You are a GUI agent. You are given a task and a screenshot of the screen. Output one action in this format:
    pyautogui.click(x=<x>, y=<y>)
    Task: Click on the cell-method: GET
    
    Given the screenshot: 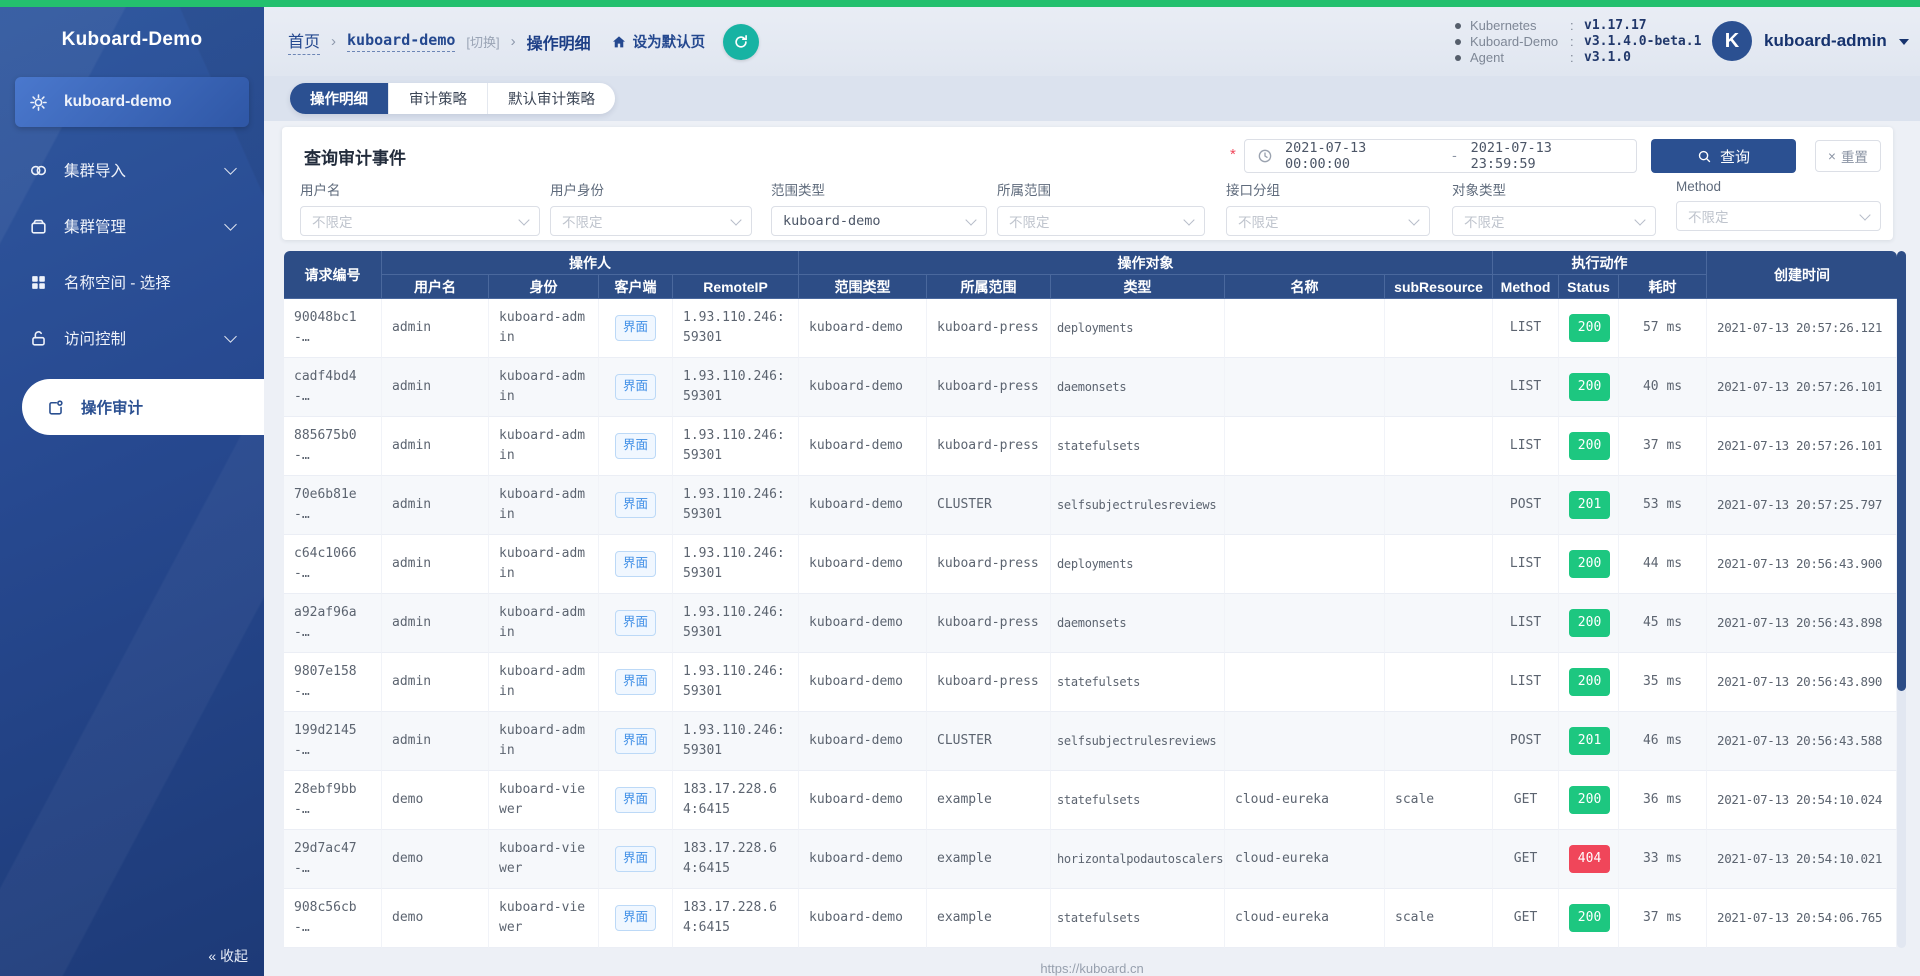 What is the action you would take?
    pyautogui.click(x=1526, y=859)
    